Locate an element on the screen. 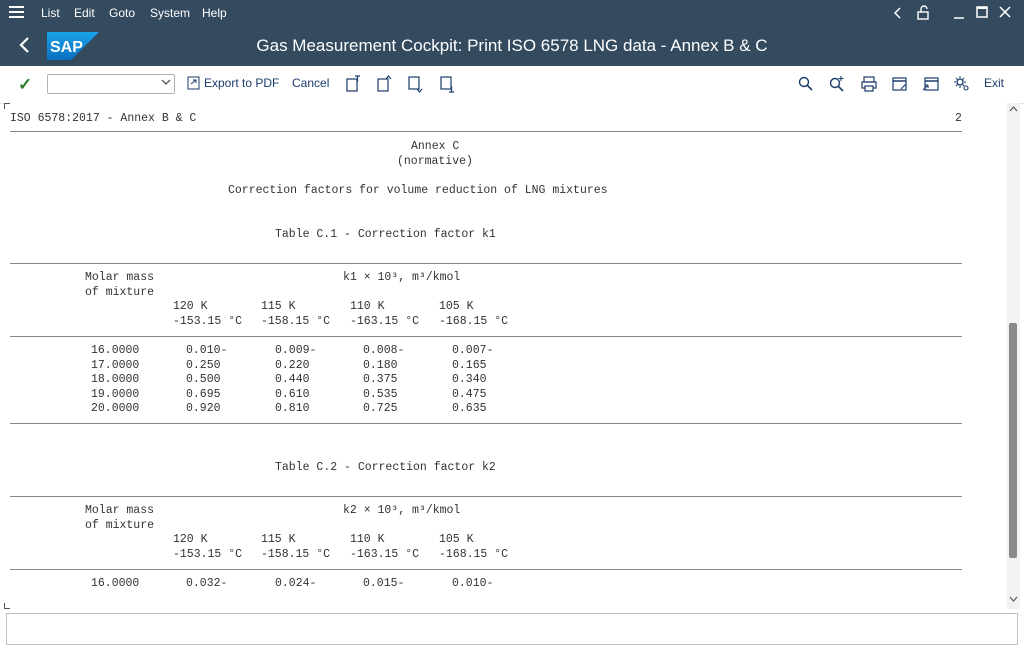 This screenshot has width=1024, height=651. column-celsius: -153.15 °C is located at coordinates (208, 321).